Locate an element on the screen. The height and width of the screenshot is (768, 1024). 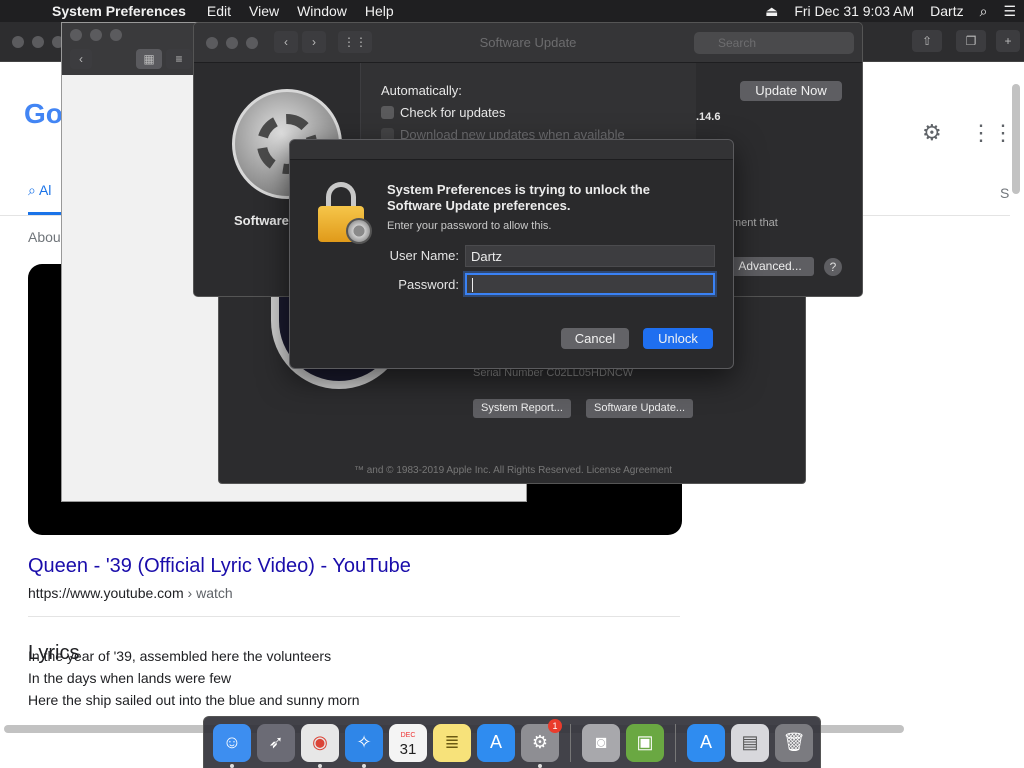
app-store-downloads-icon: A is located at coordinates (706, 742).